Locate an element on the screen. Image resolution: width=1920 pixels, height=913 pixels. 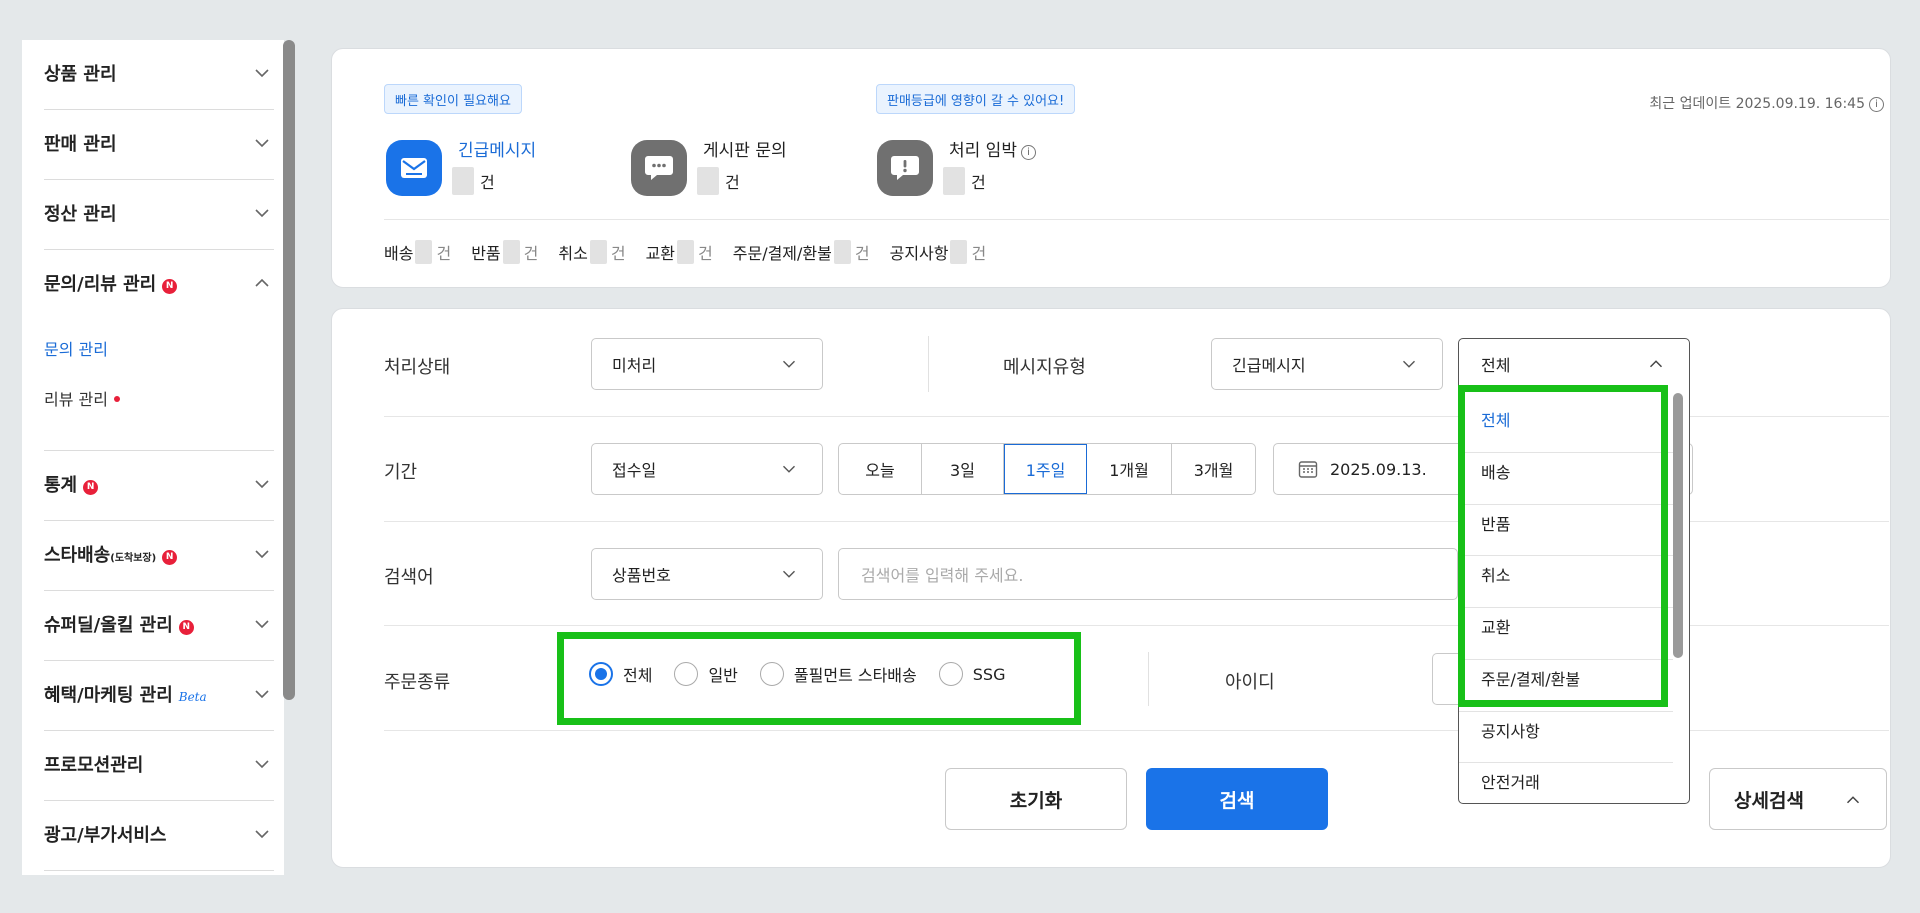
sidebar-item-superdeal: 슈퍼딜/올킬 관리 N is located at coordinates (159, 624).